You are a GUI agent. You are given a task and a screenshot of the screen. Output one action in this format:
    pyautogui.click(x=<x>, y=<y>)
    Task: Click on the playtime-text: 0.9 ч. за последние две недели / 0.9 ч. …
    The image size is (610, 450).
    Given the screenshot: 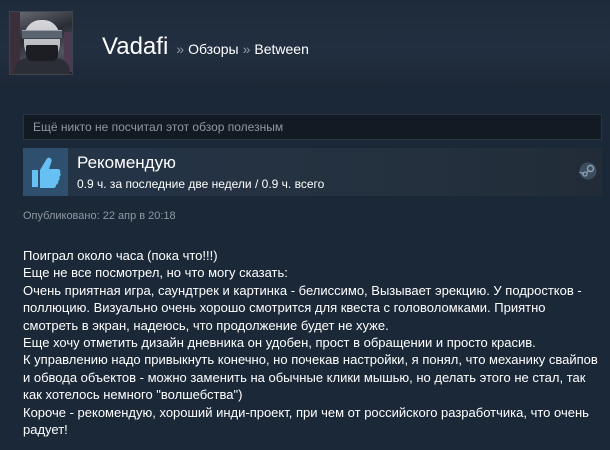 What is the action you would take?
    pyautogui.click(x=201, y=184)
    